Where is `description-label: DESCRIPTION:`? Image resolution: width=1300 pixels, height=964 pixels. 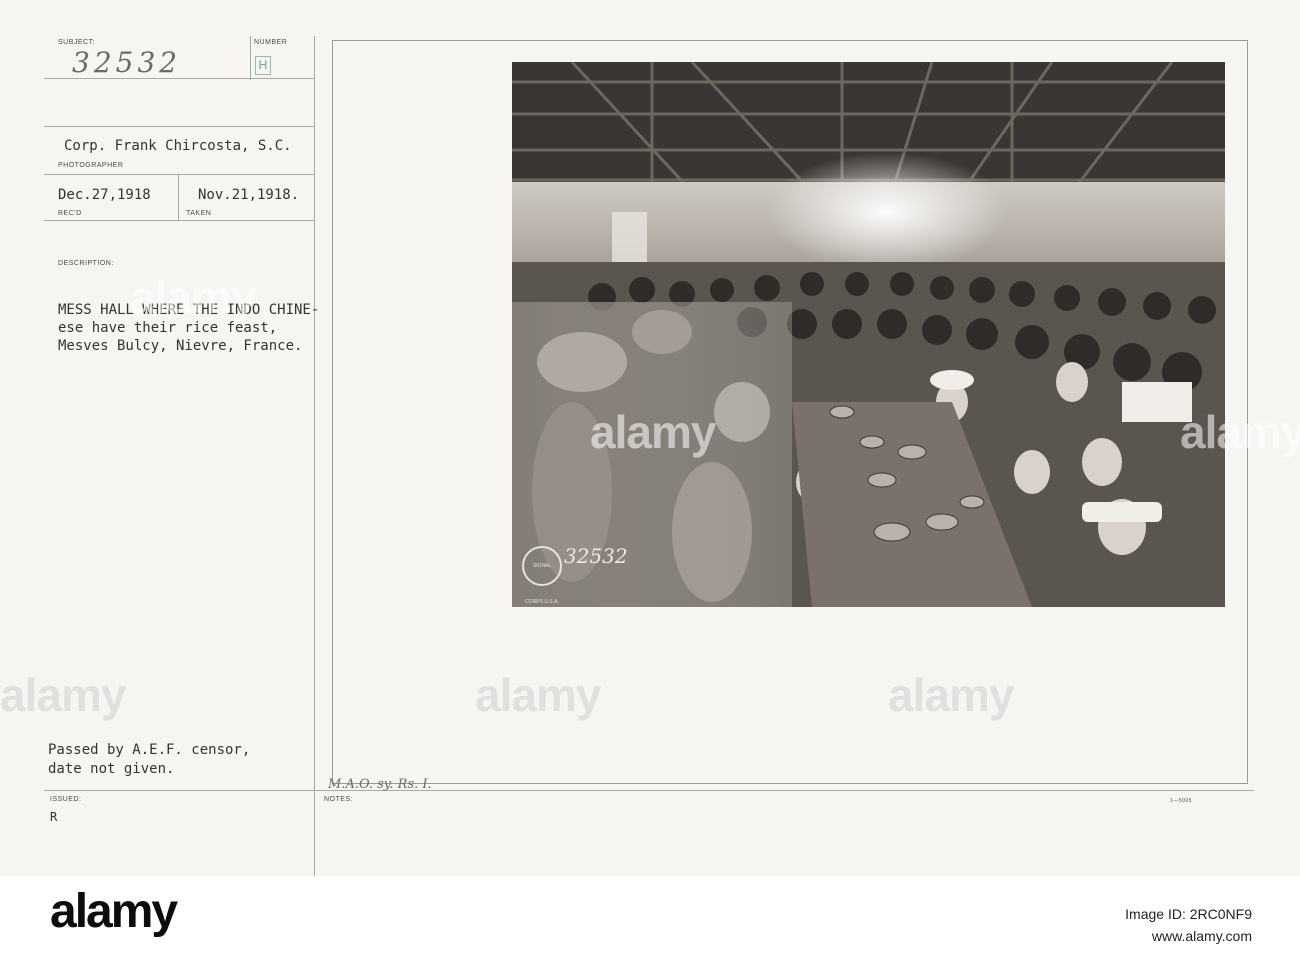 description-label: DESCRIPTION: is located at coordinates (86, 263).